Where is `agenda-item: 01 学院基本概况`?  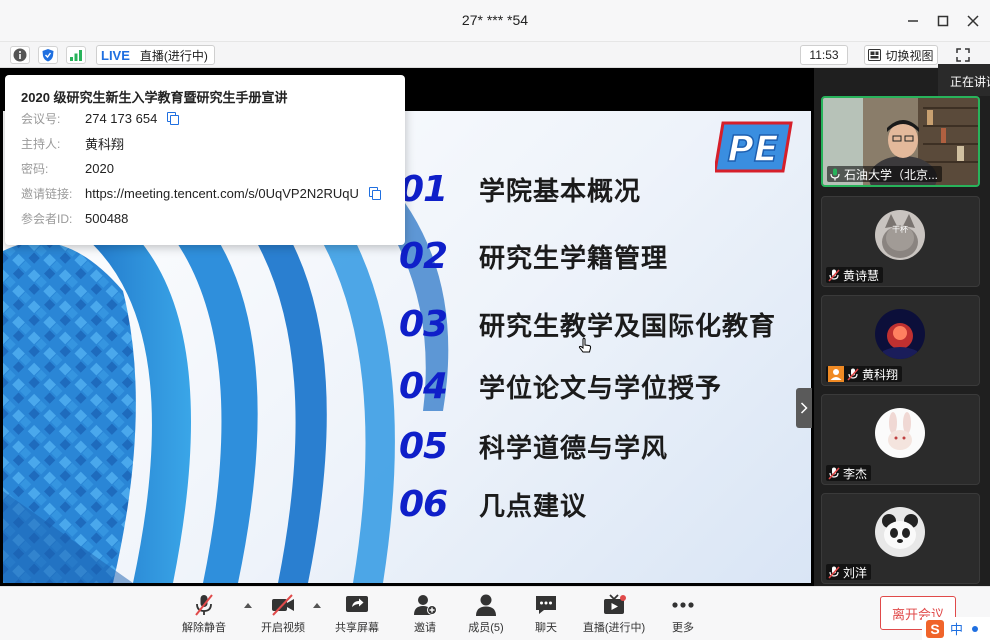
agenda-item: 01 学院基本概况 is located at coordinates (520, 189).